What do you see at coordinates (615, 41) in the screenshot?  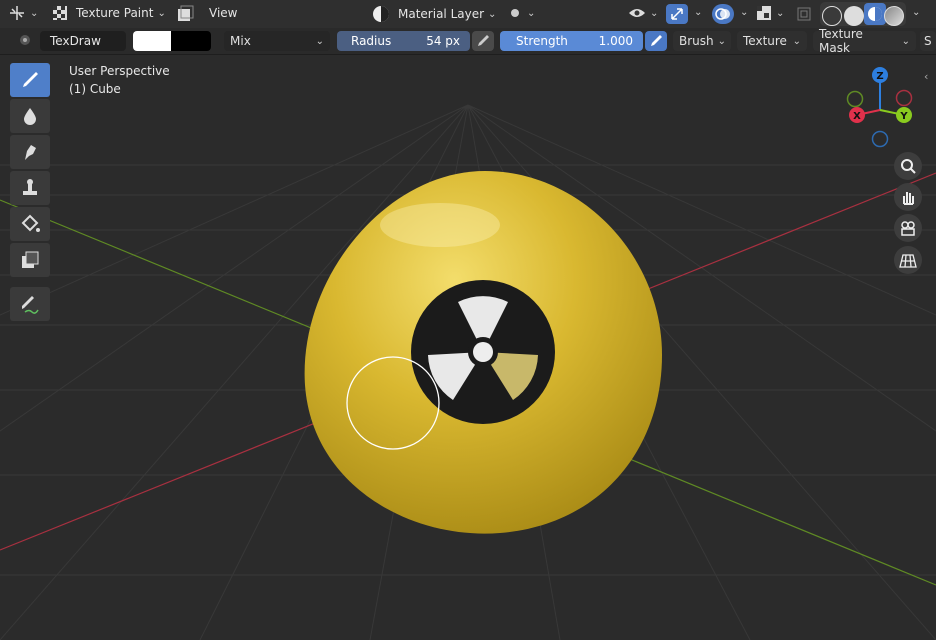 I see `strength-value: 1.000` at bounding box center [615, 41].